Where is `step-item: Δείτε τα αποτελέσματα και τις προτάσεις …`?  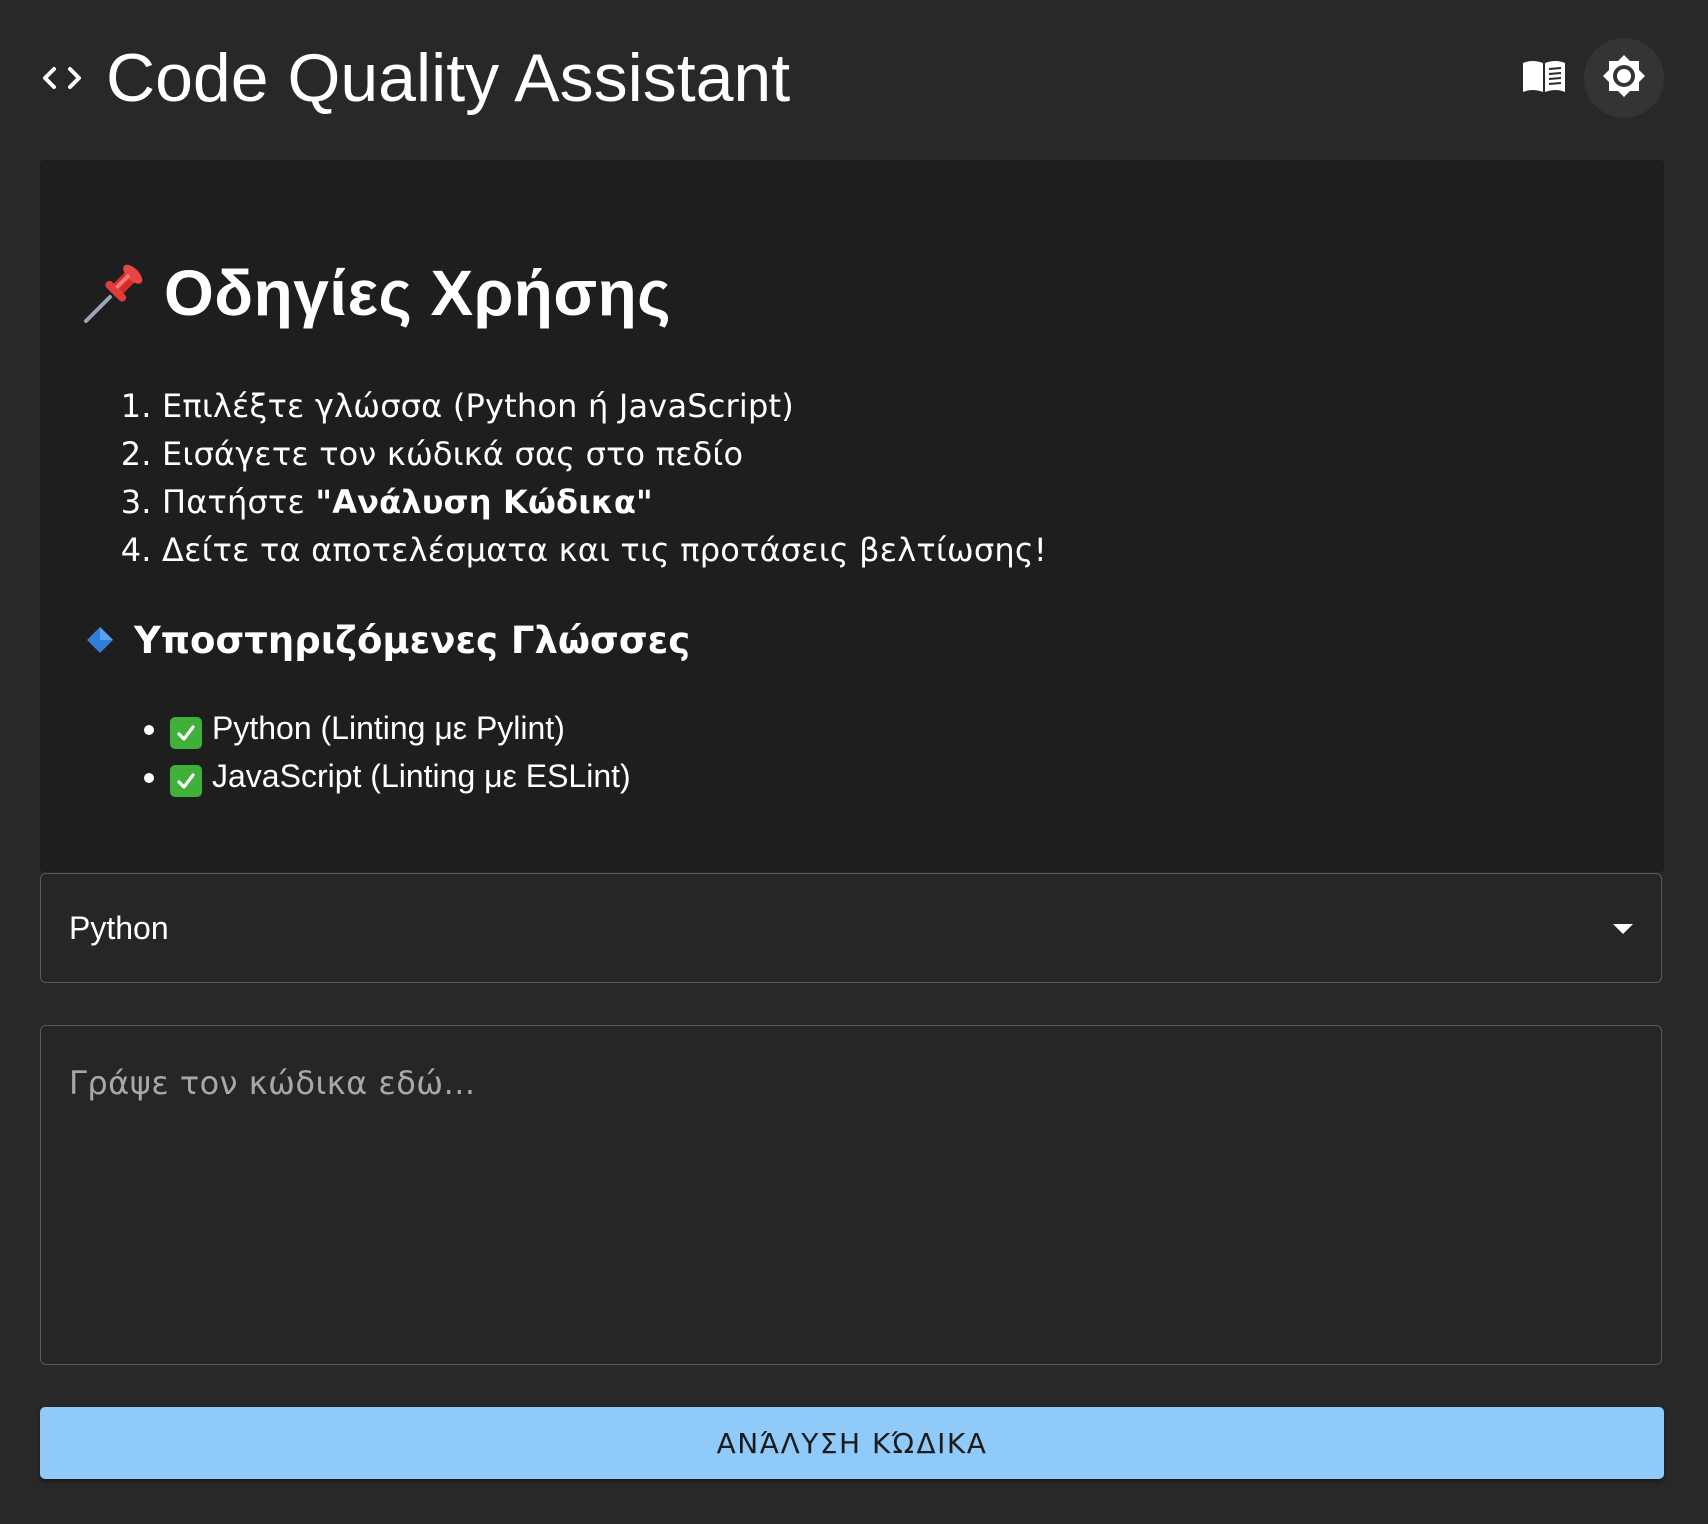 step-item: Δείτε τα αποτελέσματα και τις προτάσεις … is located at coordinates (604, 550).